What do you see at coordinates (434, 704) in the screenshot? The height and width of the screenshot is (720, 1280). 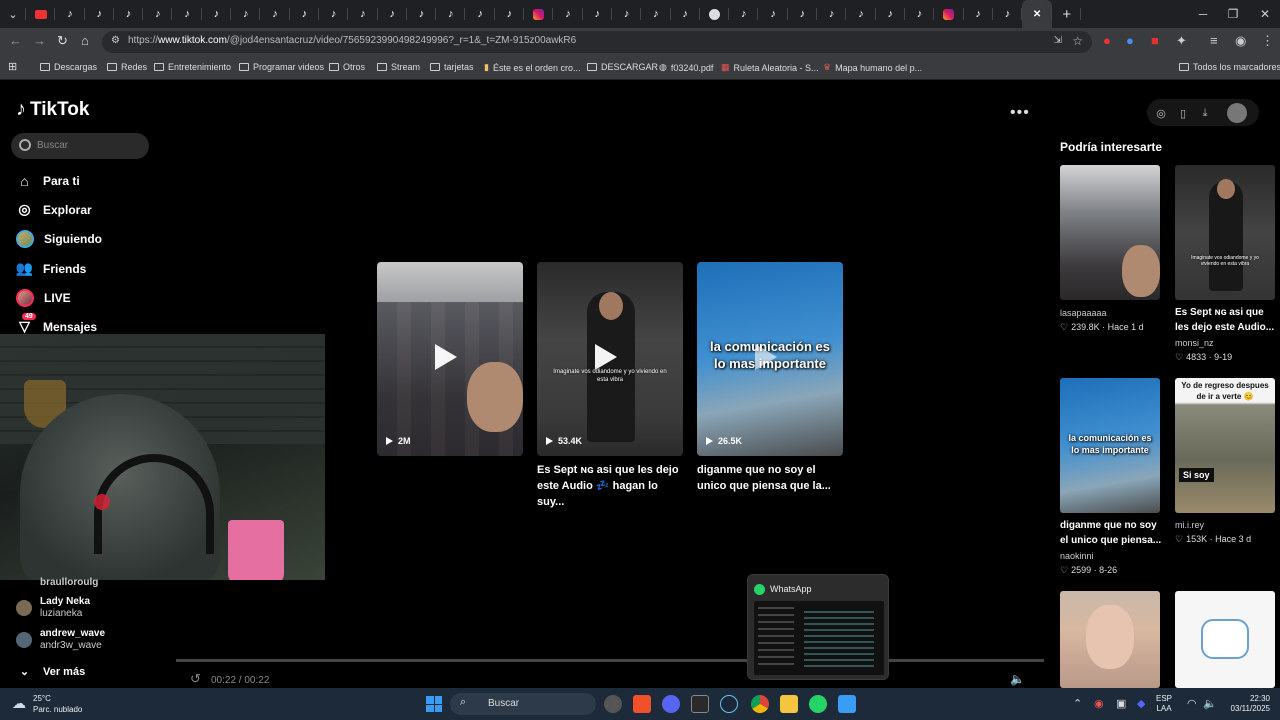 I see `windows-start-icon` at bounding box center [434, 704].